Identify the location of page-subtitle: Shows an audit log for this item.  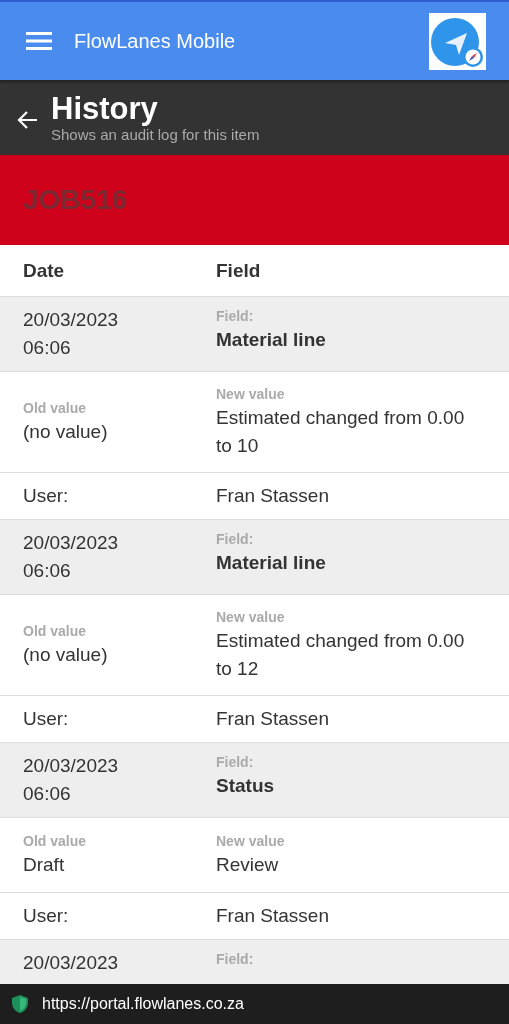
(155, 134).